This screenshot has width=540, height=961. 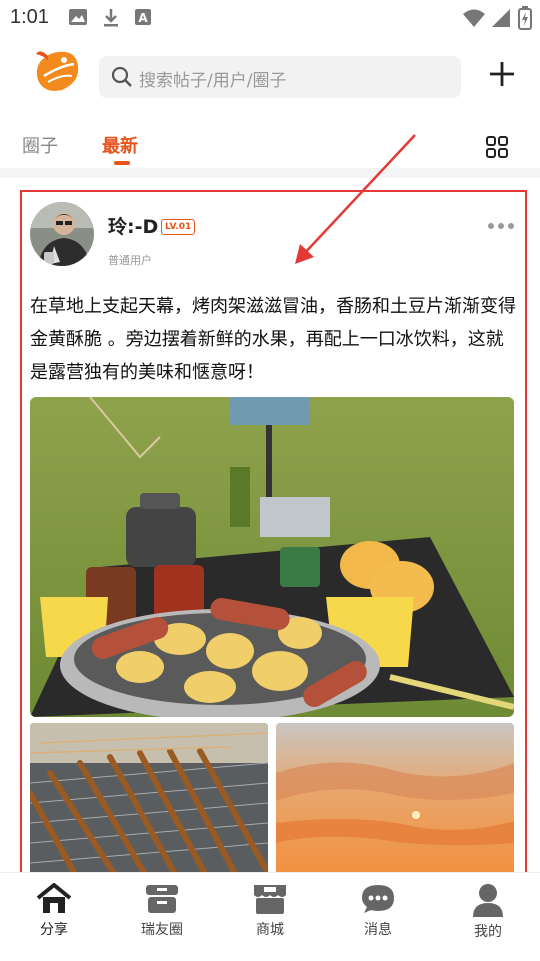 I want to click on box-icon, so click(x=162, y=899).